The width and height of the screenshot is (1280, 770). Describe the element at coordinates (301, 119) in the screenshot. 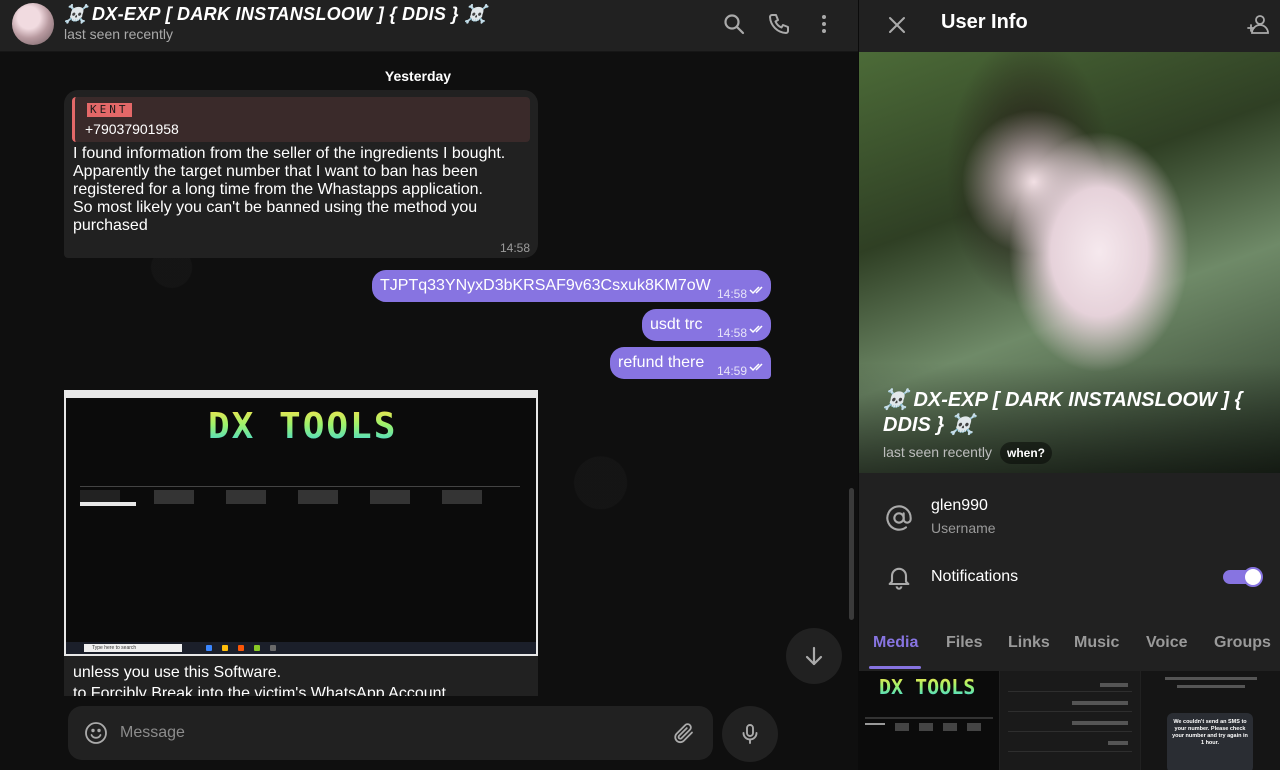

I see `reply-quote: KENT +79037901958` at that location.